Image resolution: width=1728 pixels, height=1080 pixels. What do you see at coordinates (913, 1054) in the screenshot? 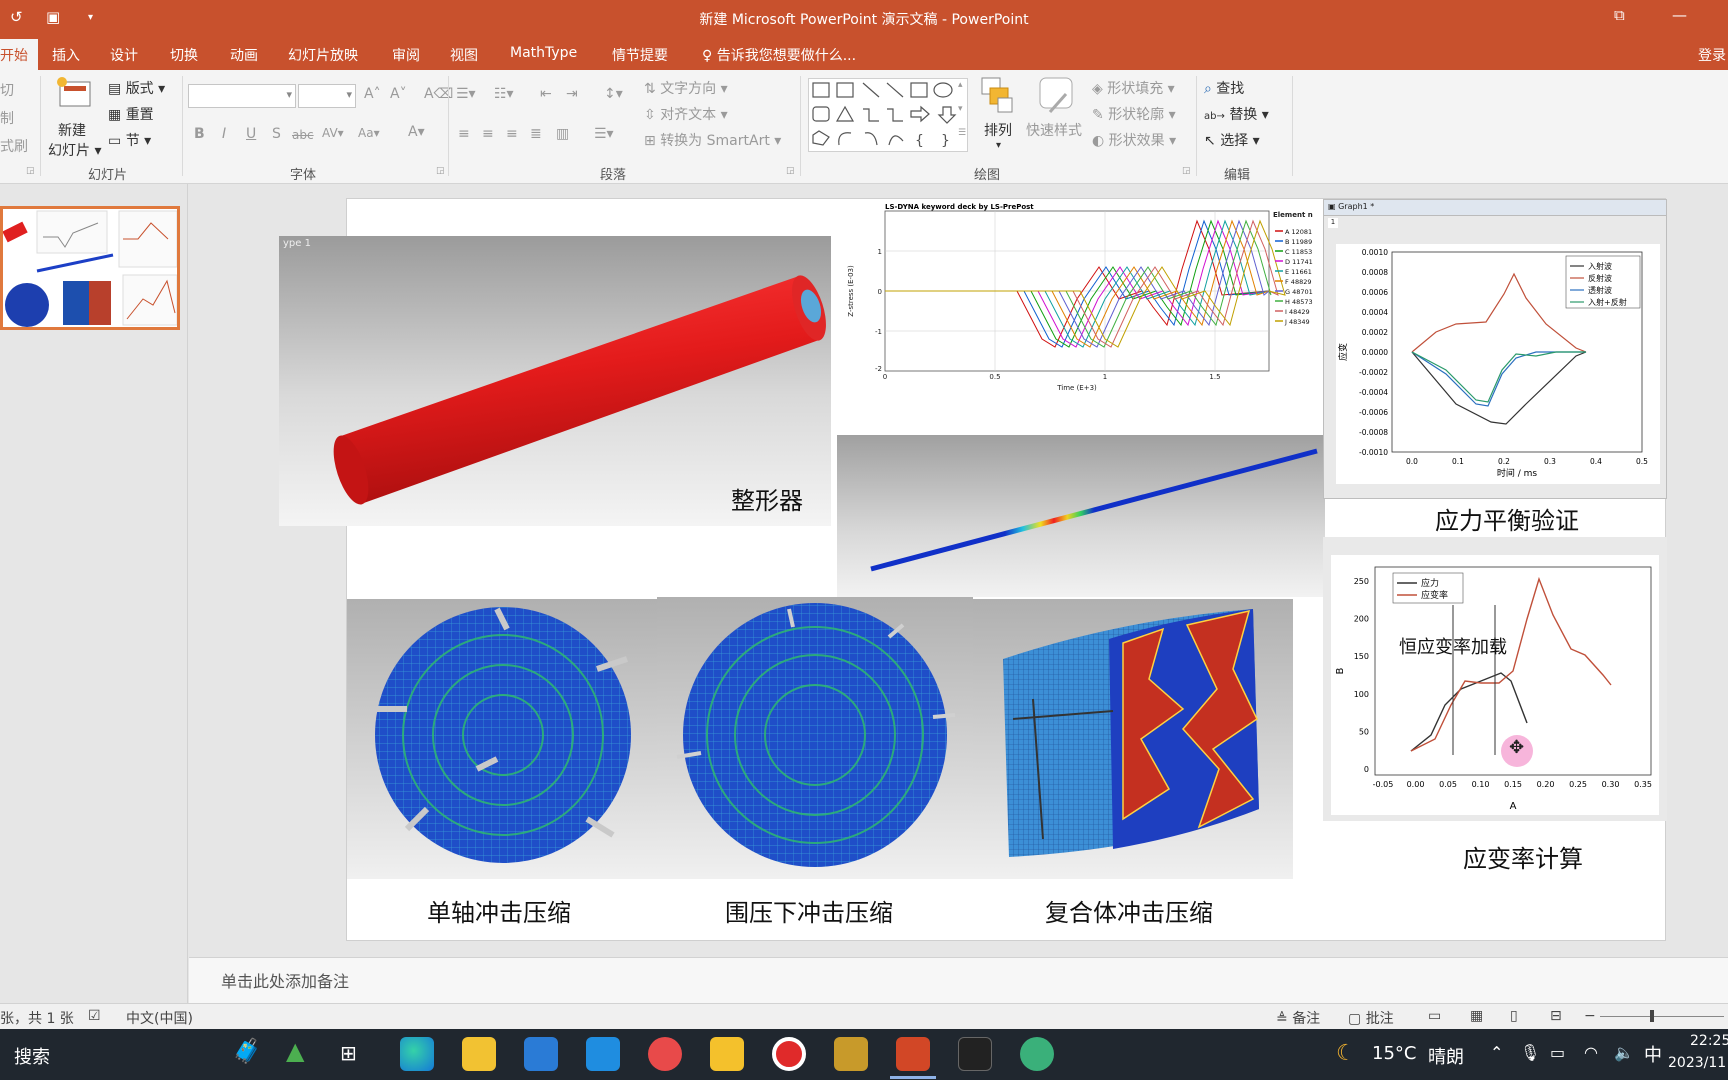
I see `powerpoint-taskbar-icon` at bounding box center [913, 1054].